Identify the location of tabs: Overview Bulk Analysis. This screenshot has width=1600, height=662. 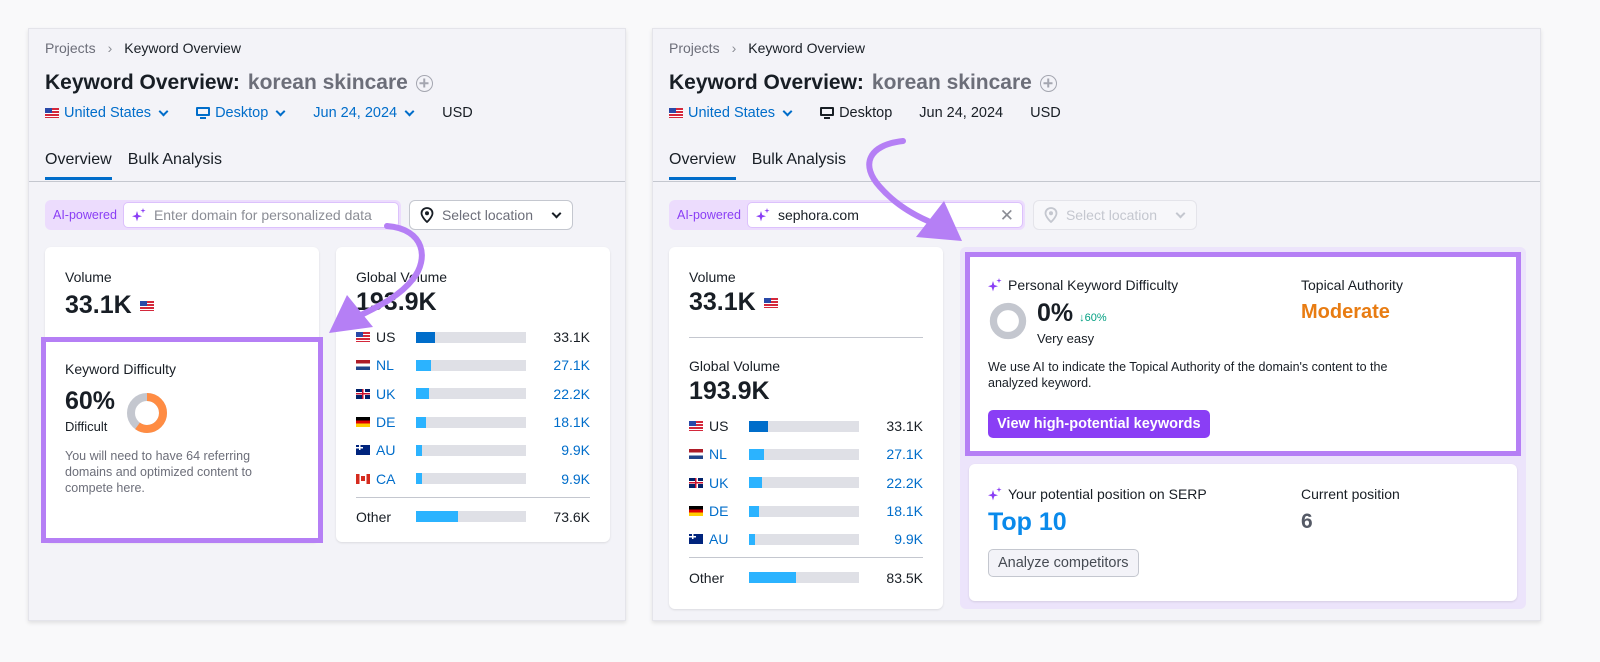
(757, 165).